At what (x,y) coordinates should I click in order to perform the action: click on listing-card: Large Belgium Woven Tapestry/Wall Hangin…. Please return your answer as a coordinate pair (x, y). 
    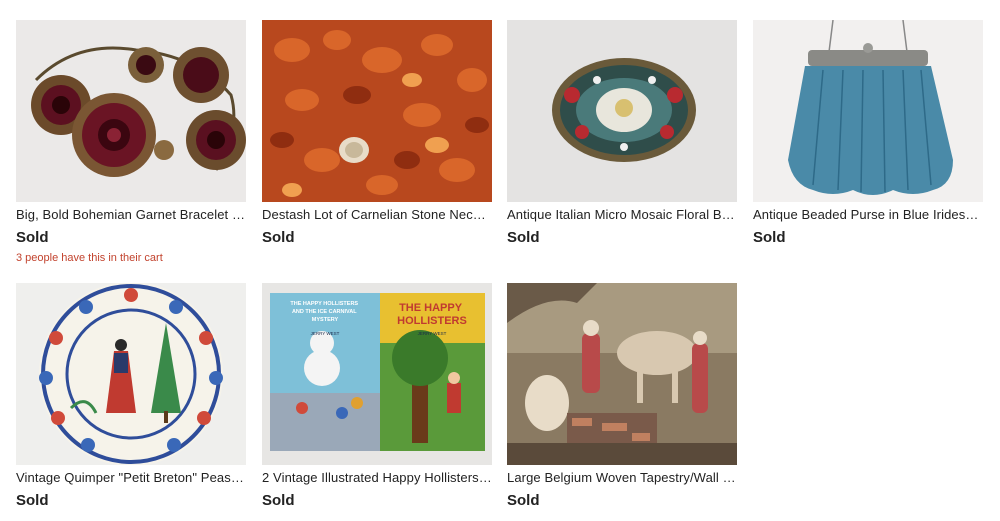
    Looking at the image, I should click on (622, 396).